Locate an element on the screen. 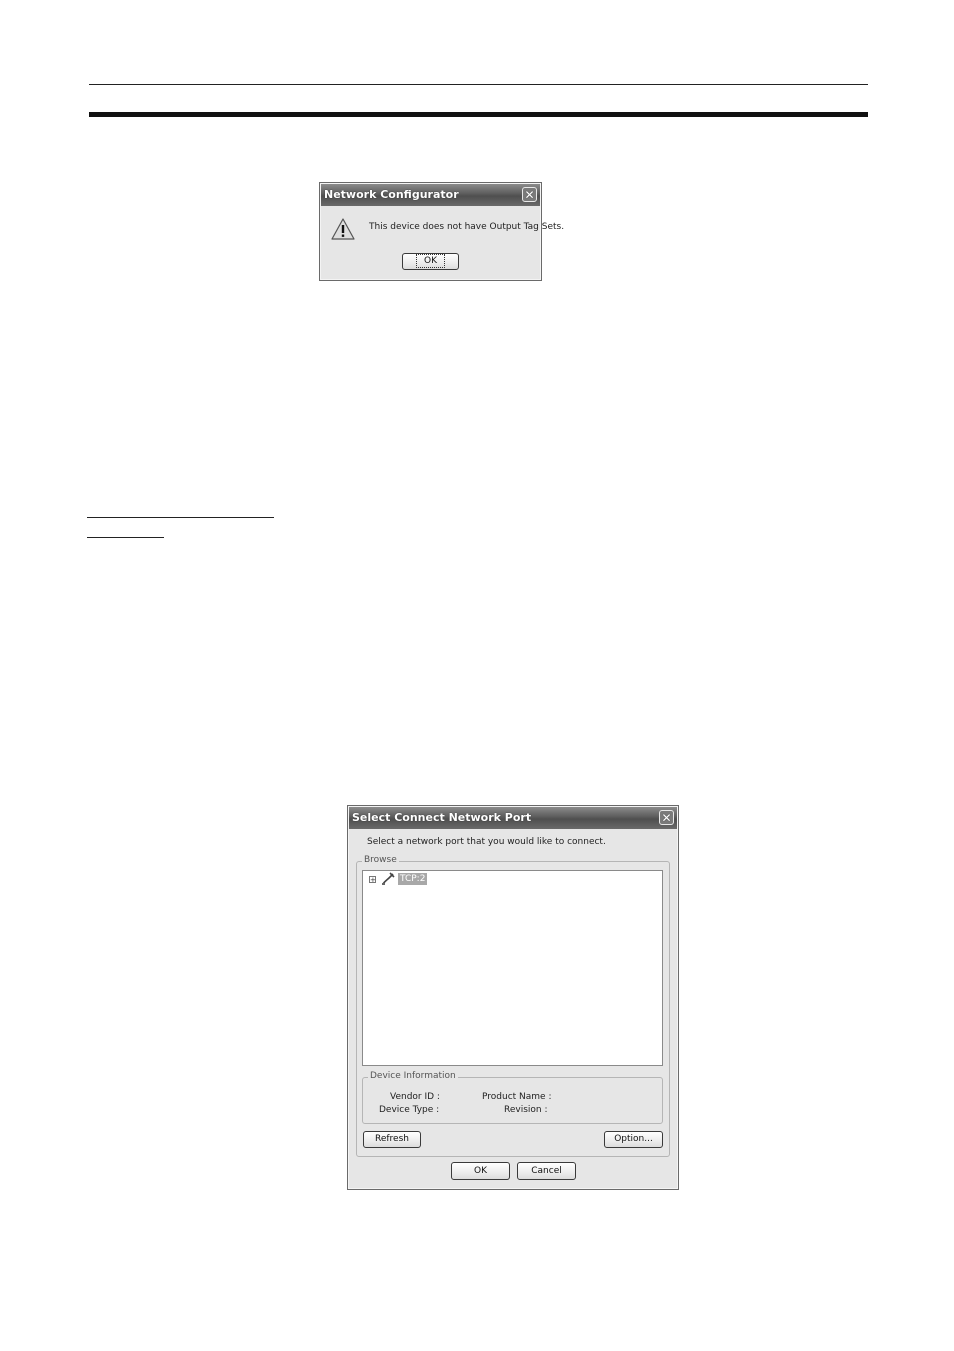 Image resolution: width=954 pixels, height=1351 pixels. network-tree: + TCP:2 is located at coordinates (512, 968).